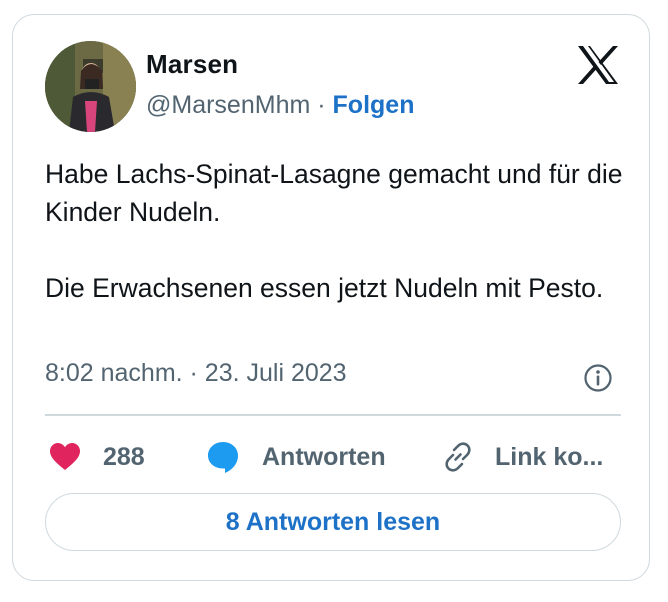  Describe the element at coordinates (324, 456) in the screenshot. I see `reply-label: Antworten` at that location.